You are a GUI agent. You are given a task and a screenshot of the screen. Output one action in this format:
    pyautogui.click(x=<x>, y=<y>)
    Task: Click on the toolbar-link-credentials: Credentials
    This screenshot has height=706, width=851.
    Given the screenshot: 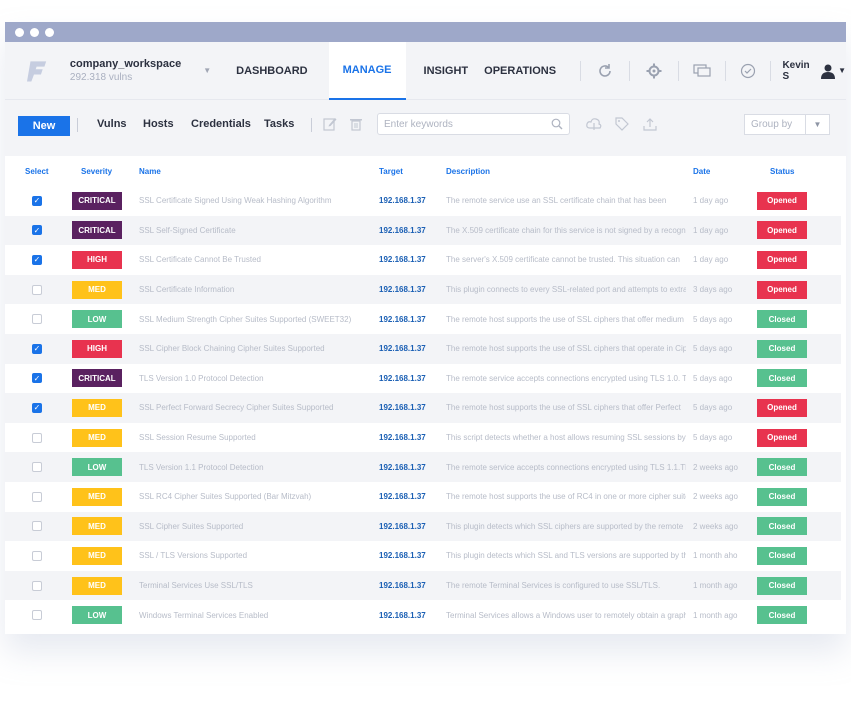 What is the action you would take?
    pyautogui.click(x=221, y=124)
    